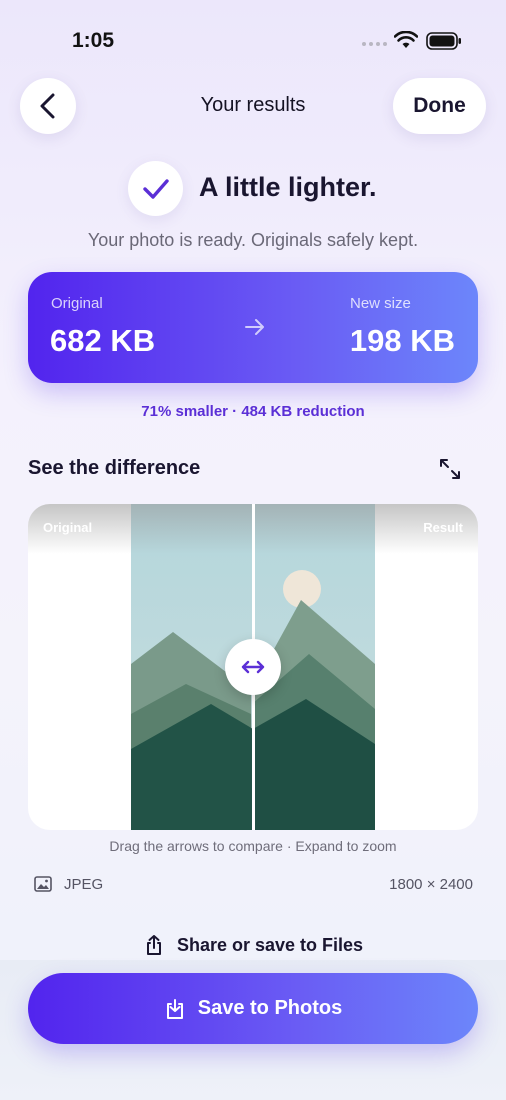 This screenshot has width=506, height=1100. I want to click on compare-drag-handle, so click(253, 667).